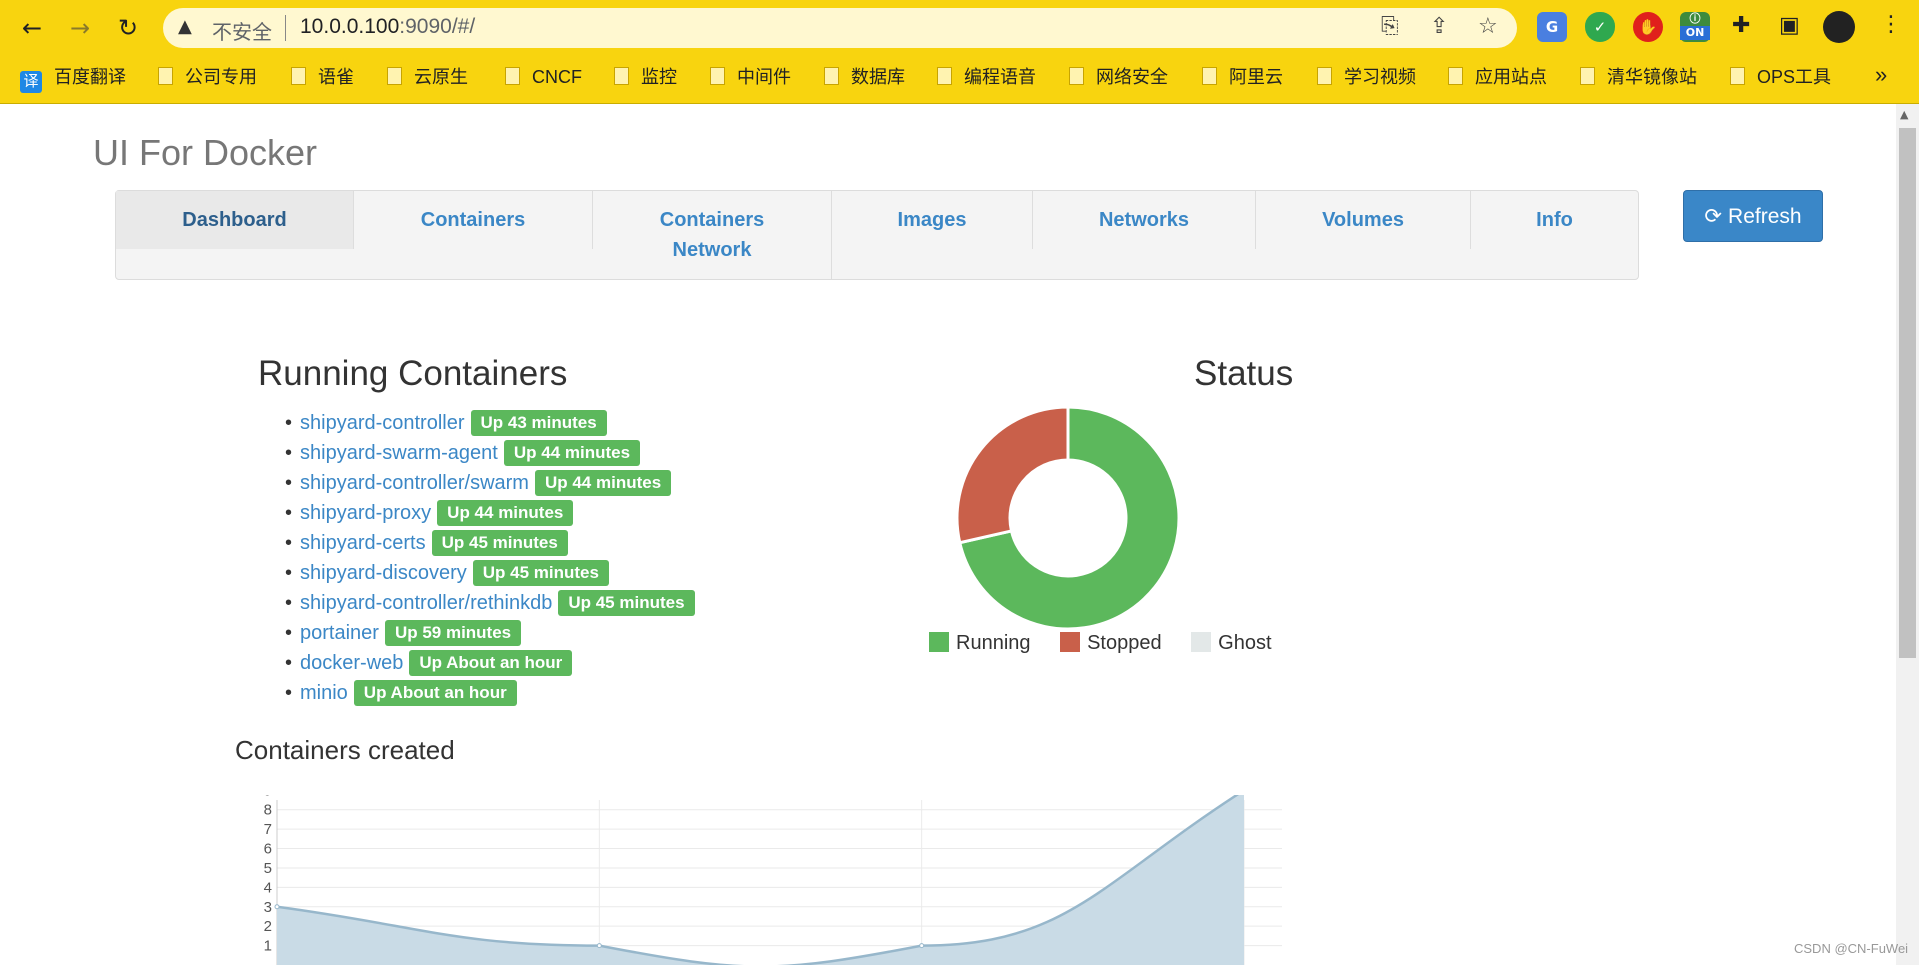 The height and width of the screenshot is (965, 1919). Describe the element at coordinates (1552, 27) in the screenshot. I see `google-translate-extension-icon: G` at that location.